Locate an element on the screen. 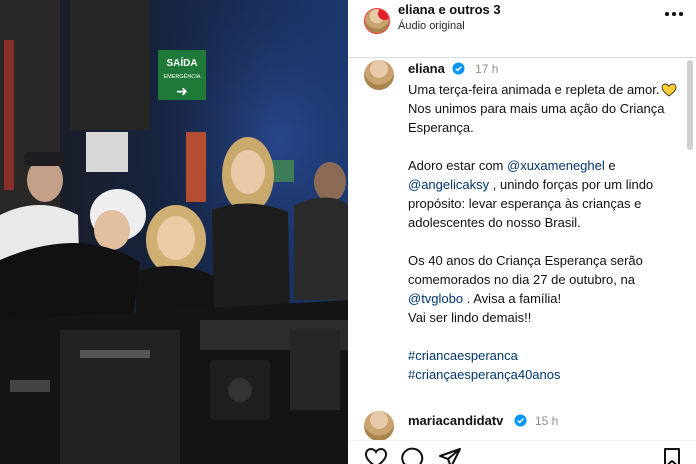 The width and height of the screenshot is (696, 464). mention-tvglobo: @tvglobo is located at coordinates (435, 298).